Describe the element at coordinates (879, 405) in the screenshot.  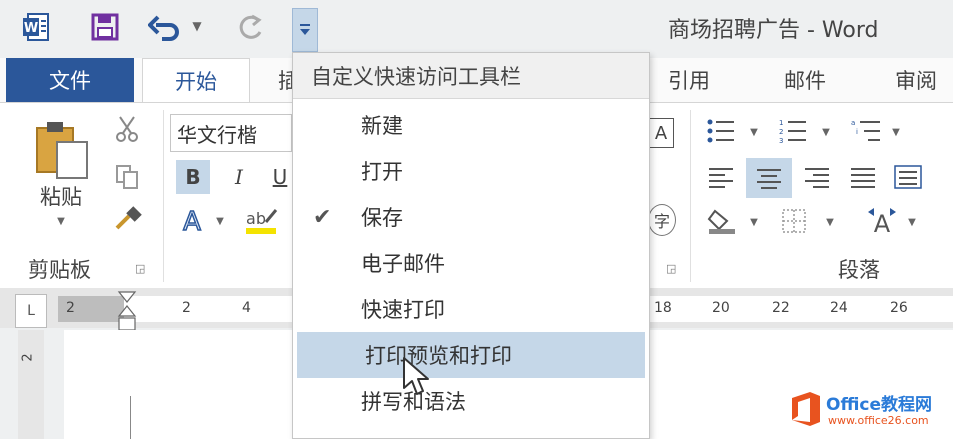
I see `watermark-brand: Office教程网` at that location.